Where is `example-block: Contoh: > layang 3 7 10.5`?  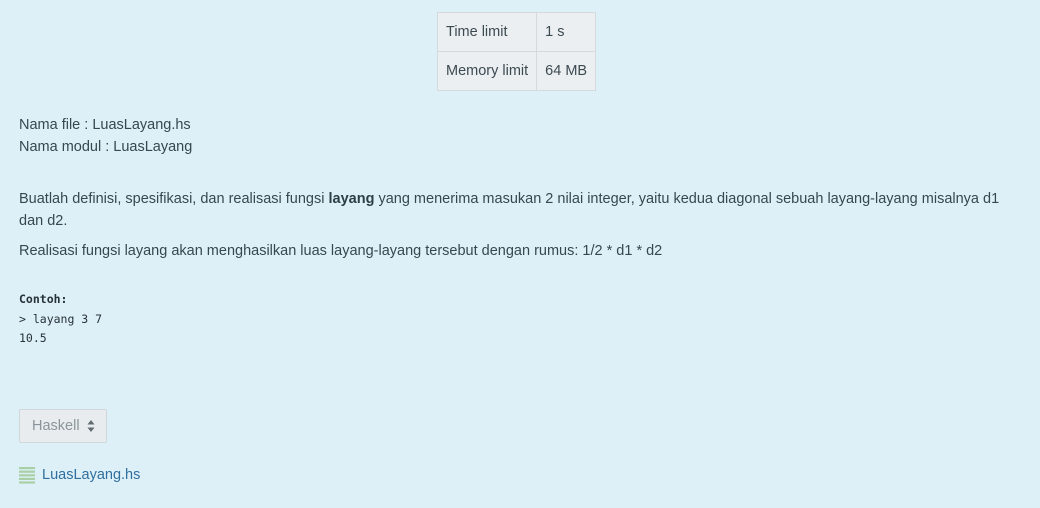
example-block: Contoh: > layang 3 7 10.5 is located at coordinates (60, 319).